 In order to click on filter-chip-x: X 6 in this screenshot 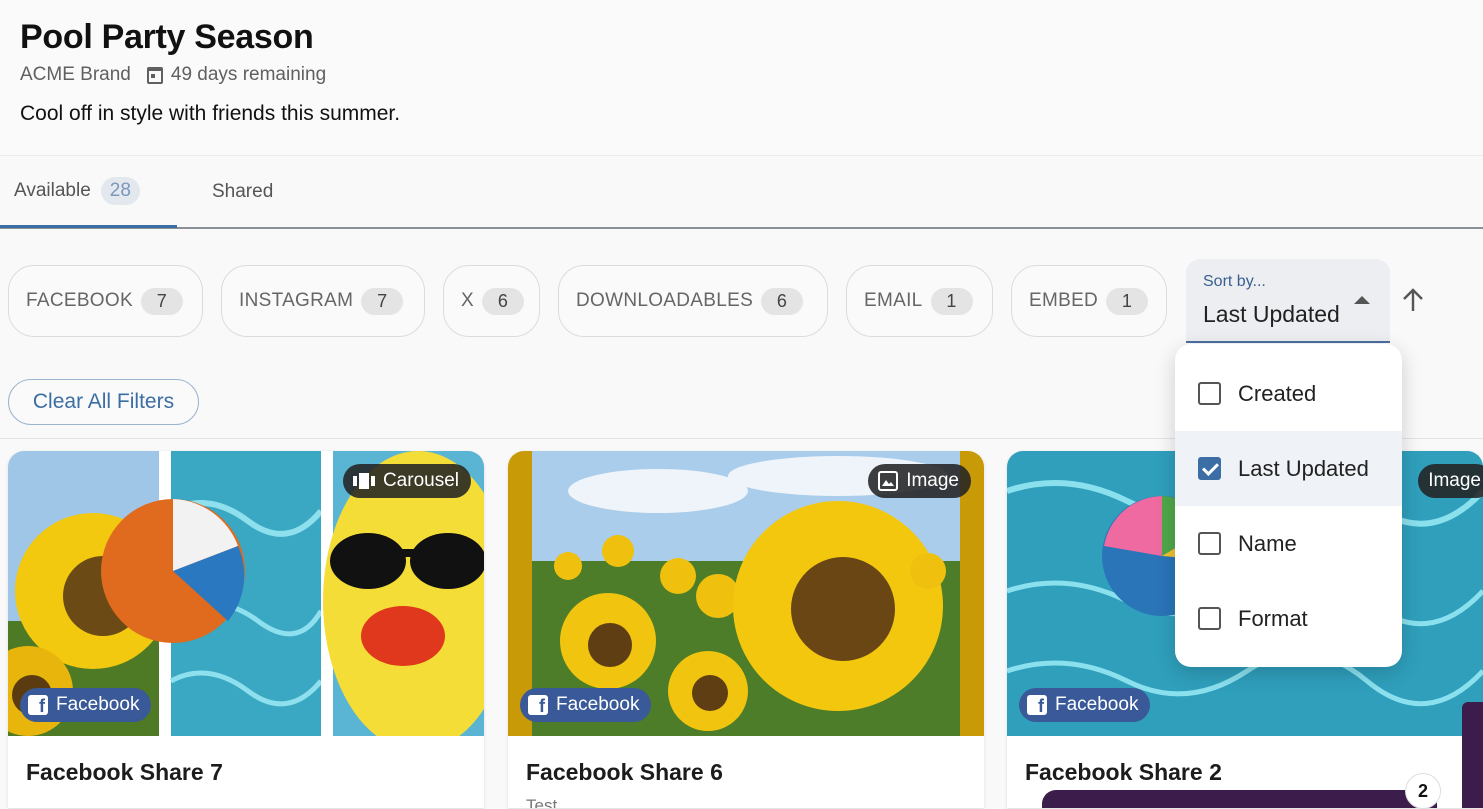, I will do `click(491, 301)`.